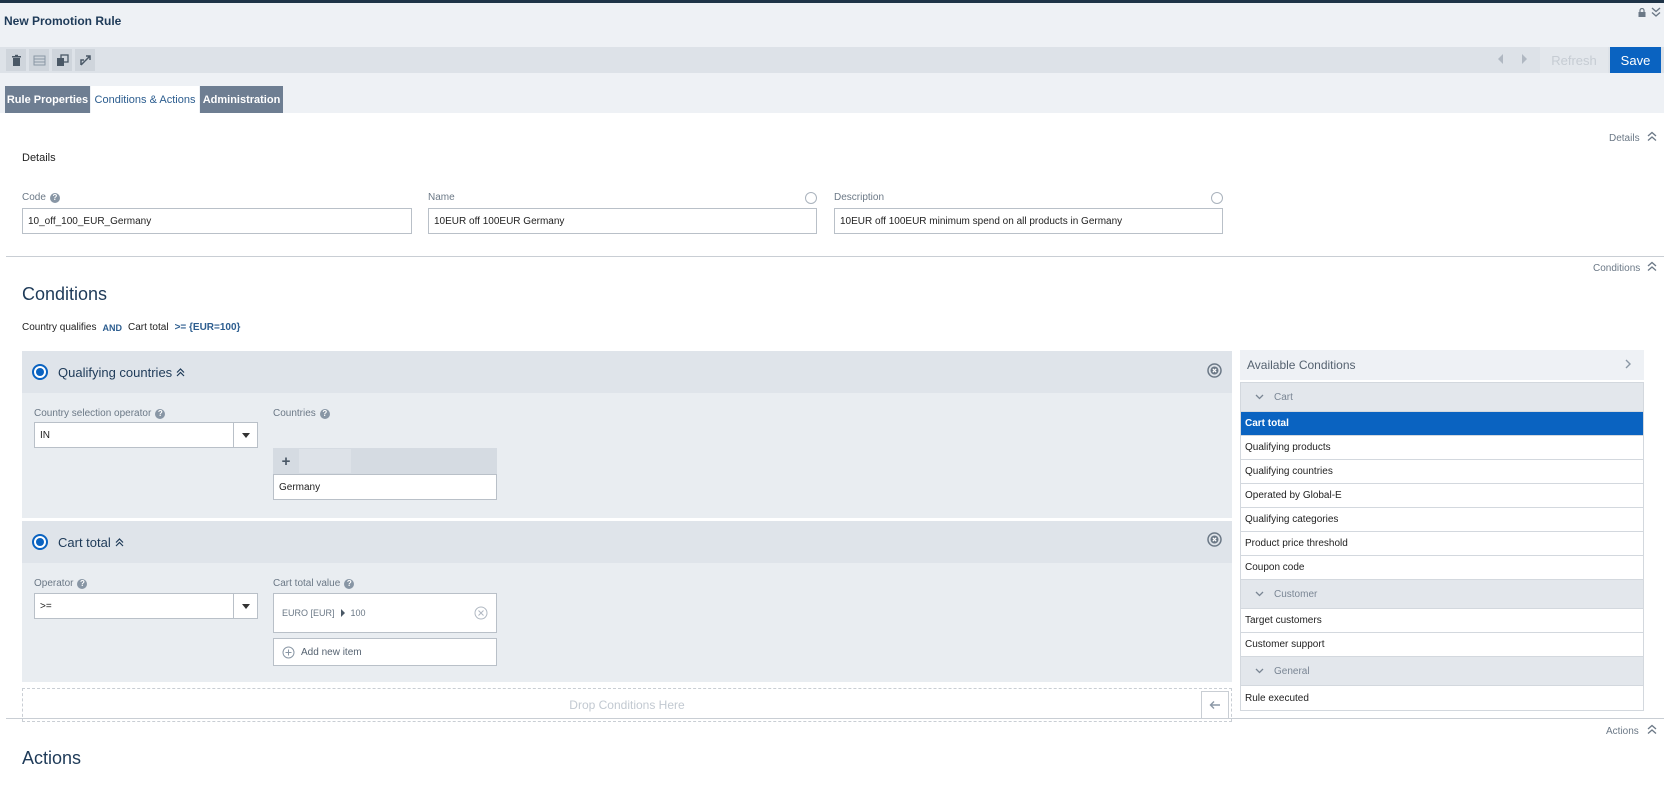  Describe the element at coordinates (47, 99) in the screenshot. I see `tab-rule-properties: Rule Properties` at that location.